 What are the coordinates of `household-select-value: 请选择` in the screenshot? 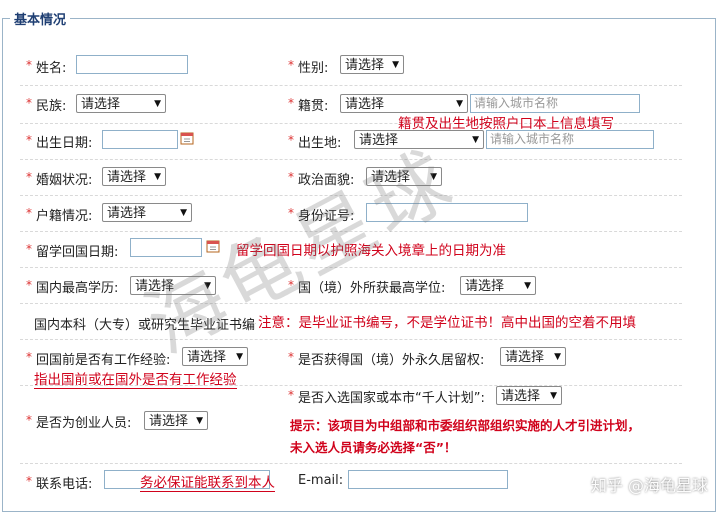 It's located at (127, 213).